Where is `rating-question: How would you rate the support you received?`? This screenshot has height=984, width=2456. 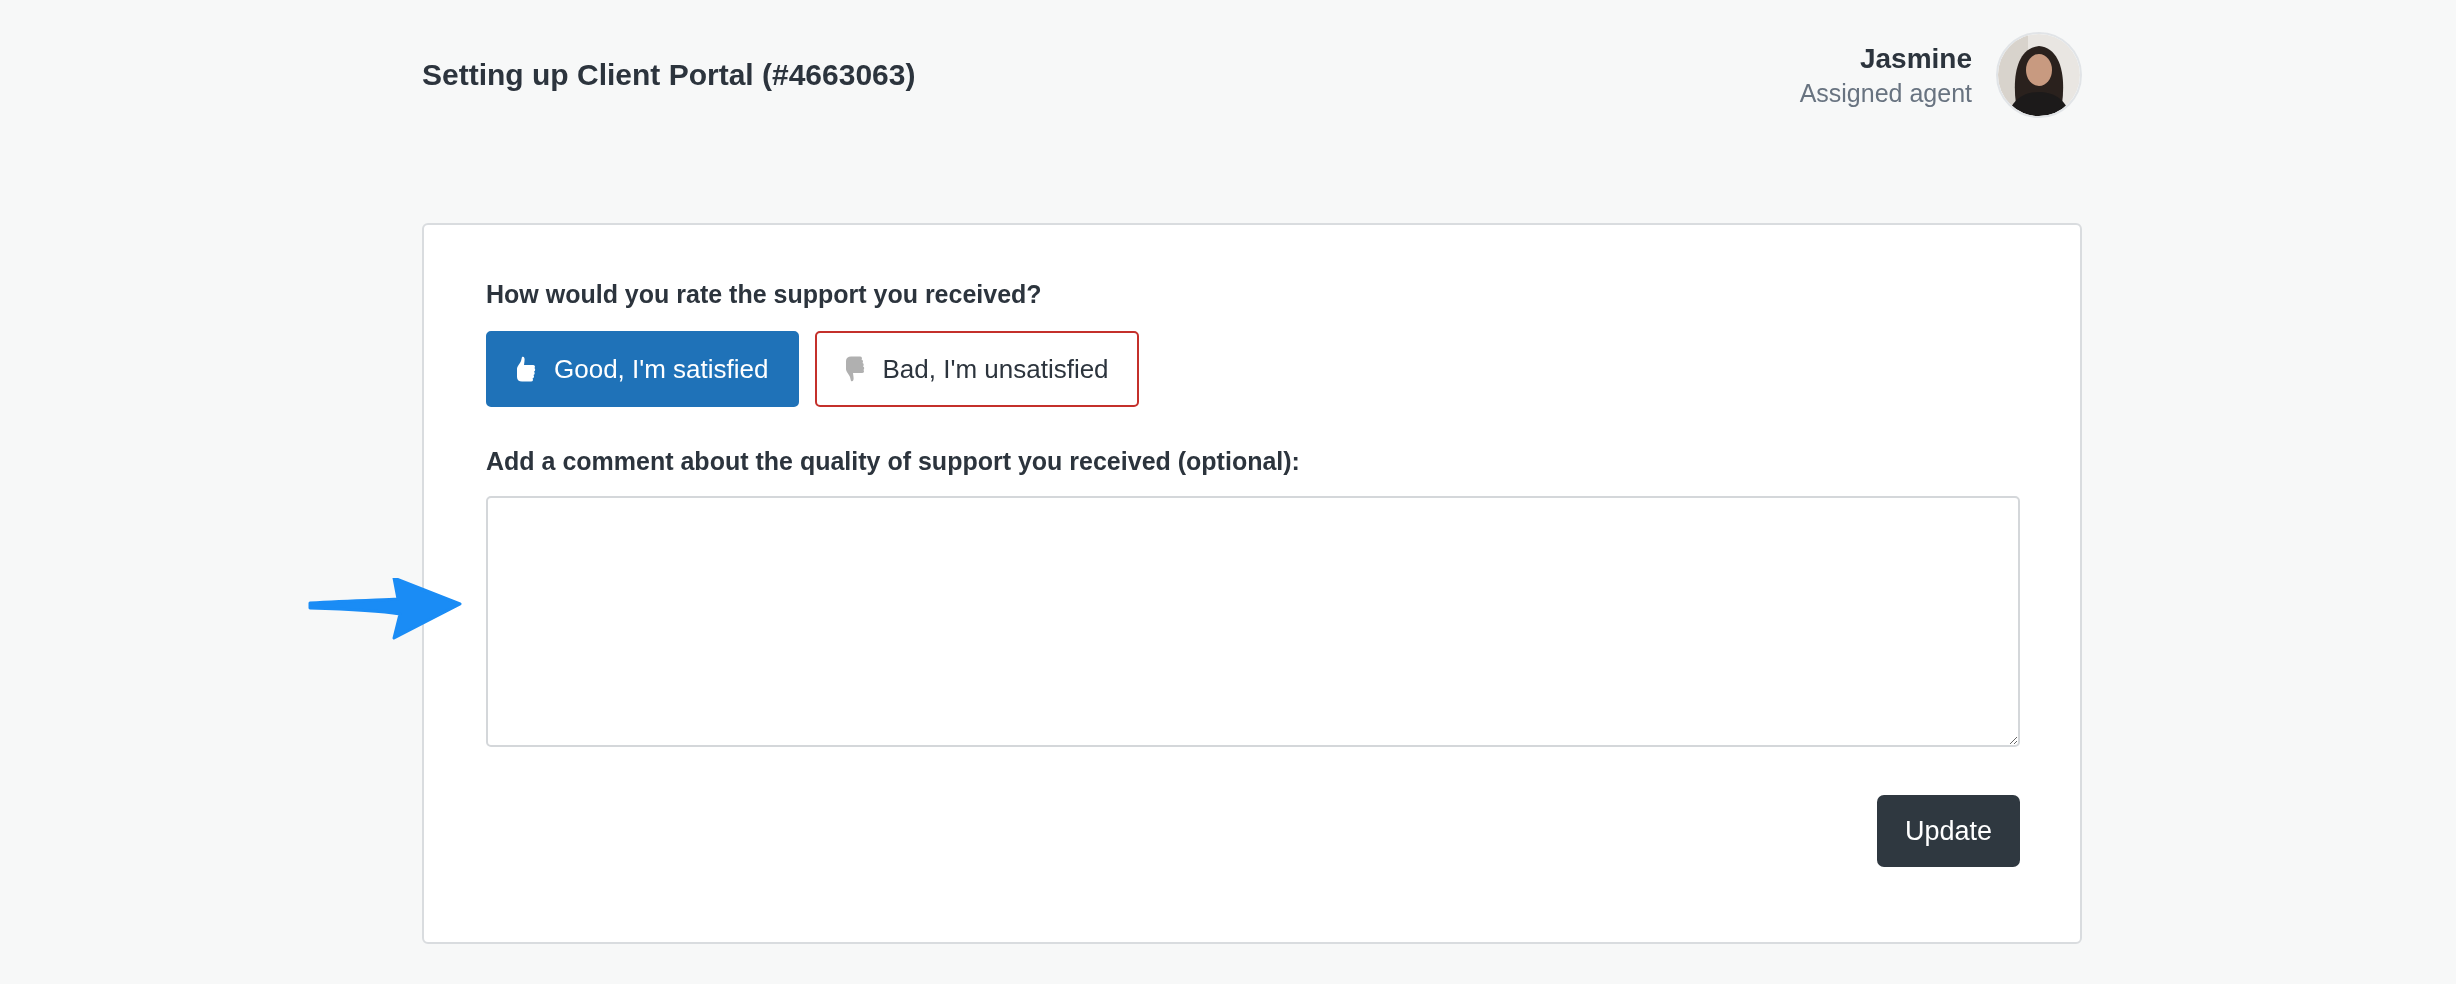 rating-question: How would you rate the support you received? is located at coordinates (764, 294).